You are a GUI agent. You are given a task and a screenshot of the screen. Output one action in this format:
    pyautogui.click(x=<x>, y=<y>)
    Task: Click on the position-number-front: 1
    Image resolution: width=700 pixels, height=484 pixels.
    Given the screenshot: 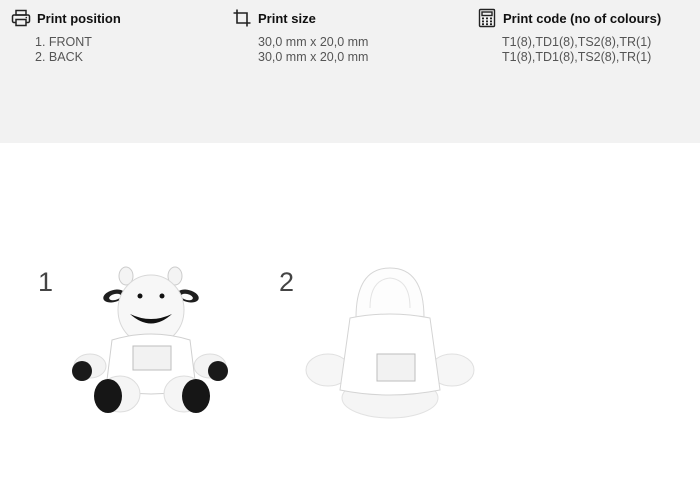 What is the action you would take?
    pyautogui.click(x=46, y=282)
    